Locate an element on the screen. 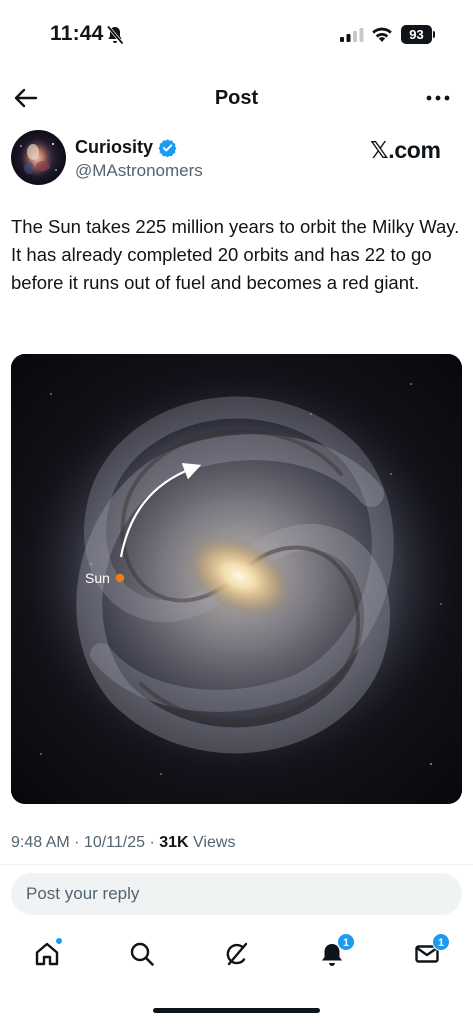  reply-input: Post your reply is located at coordinates (236, 894).